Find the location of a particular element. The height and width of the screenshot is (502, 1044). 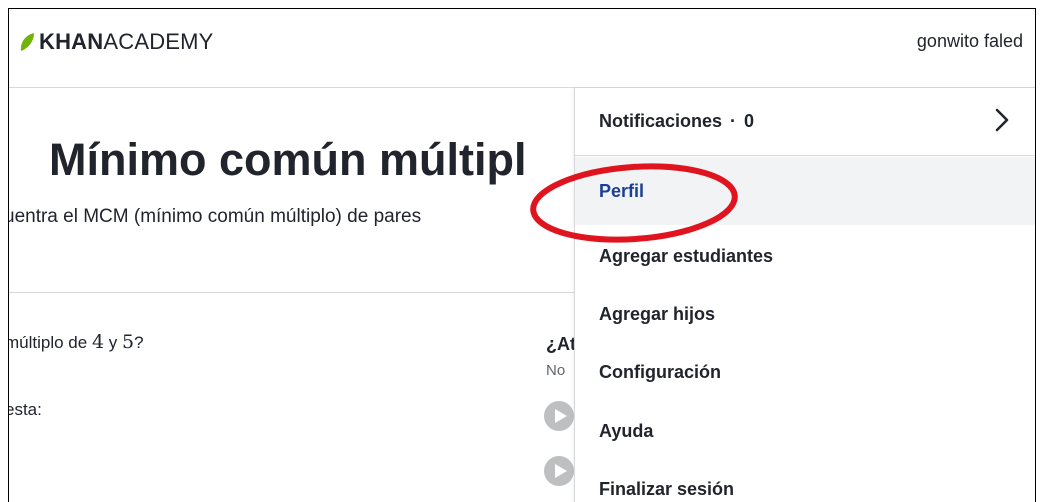

menu-item-profile: Perfil is located at coordinates (805, 191).